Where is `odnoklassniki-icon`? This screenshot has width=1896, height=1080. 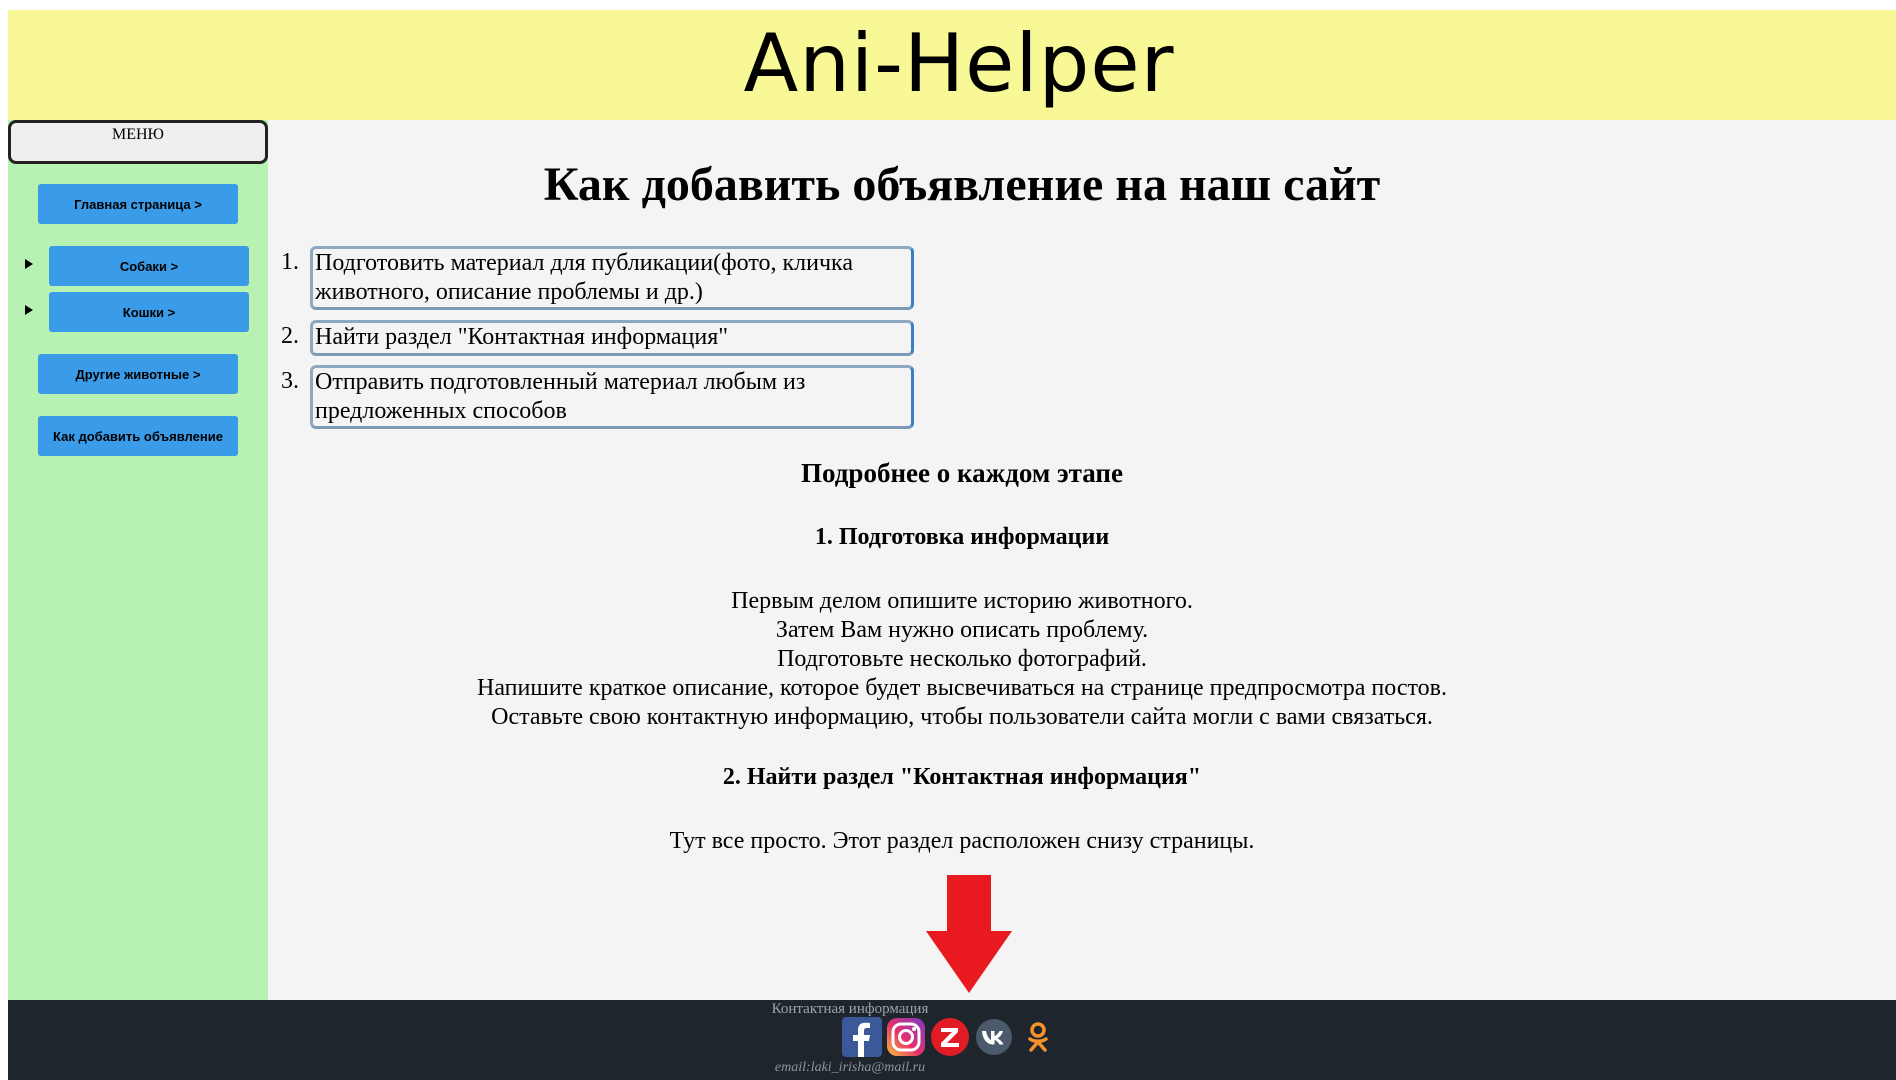 odnoklassniki-icon is located at coordinates (1038, 1037).